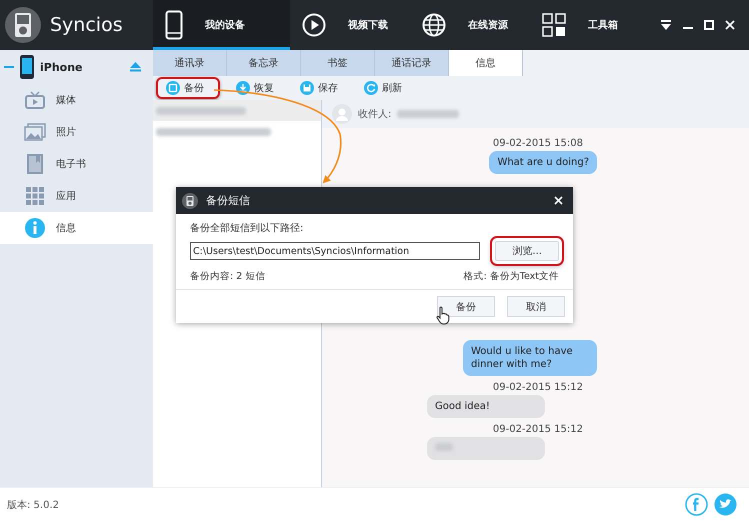 The image size is (749, 521). Describe the element at coordinates (486, 63) in the screenshot. I see `tab: 信息` at that location.